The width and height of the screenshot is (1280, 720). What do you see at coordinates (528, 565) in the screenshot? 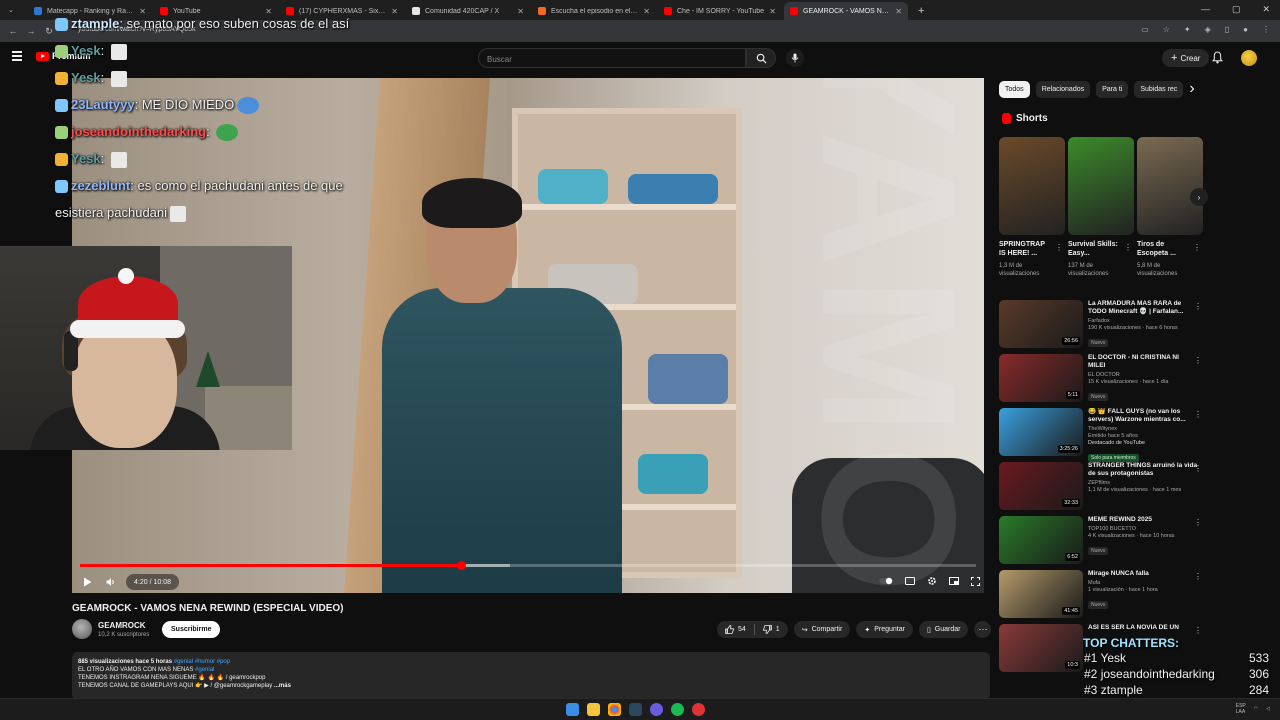
I see `progress-bar` at bounding box center [528, 565].